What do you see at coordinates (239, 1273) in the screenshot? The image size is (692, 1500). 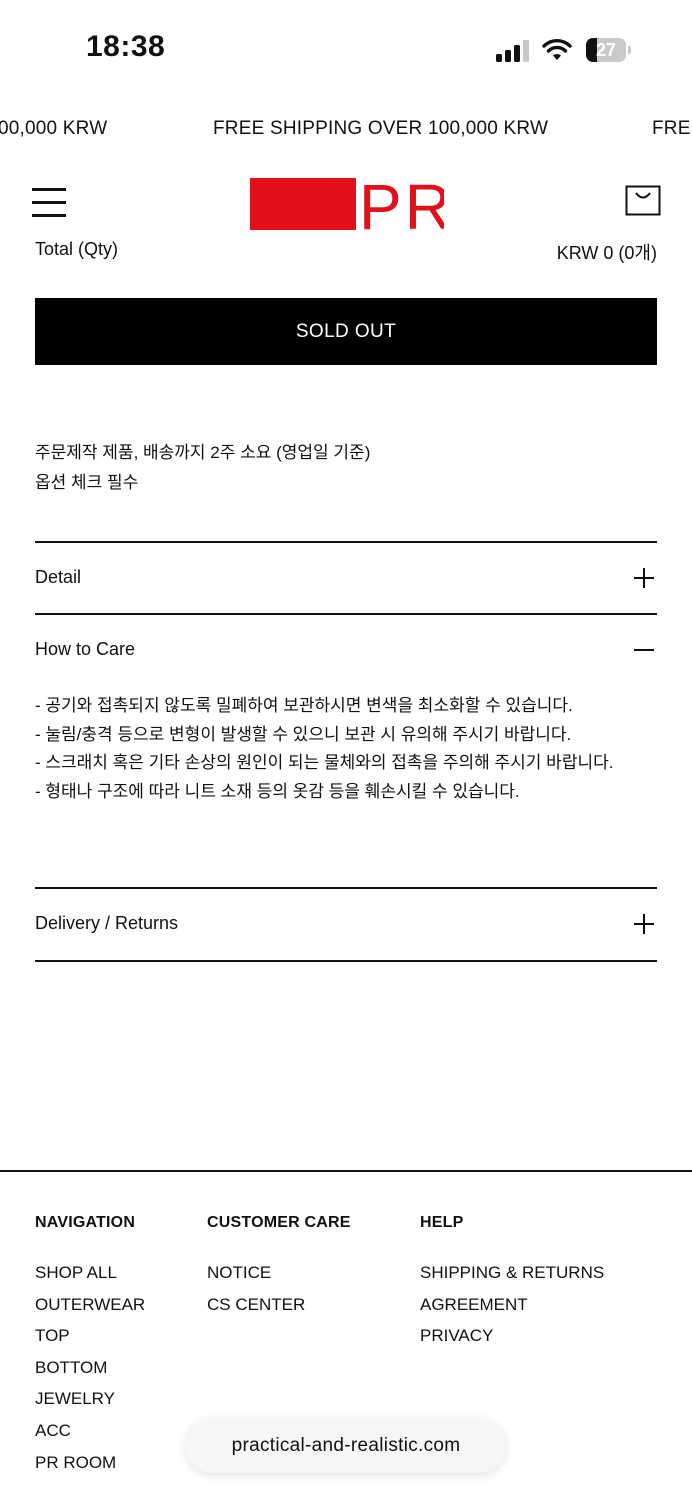 I see `footer-link-notice: NOTICE` at bounding box center [239, 1273].